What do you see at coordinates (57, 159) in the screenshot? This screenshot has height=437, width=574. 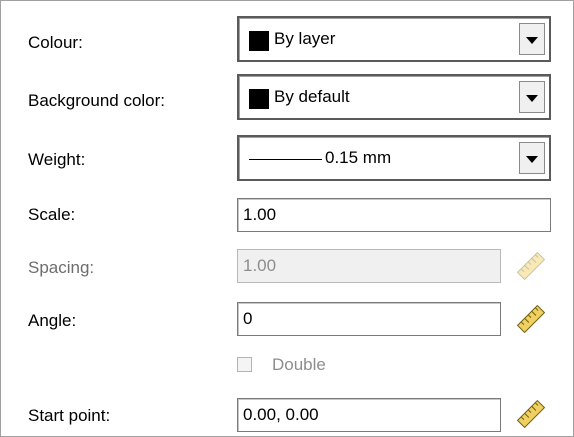 I see `weight-label: Weight:` at bounding box center [57, 159].